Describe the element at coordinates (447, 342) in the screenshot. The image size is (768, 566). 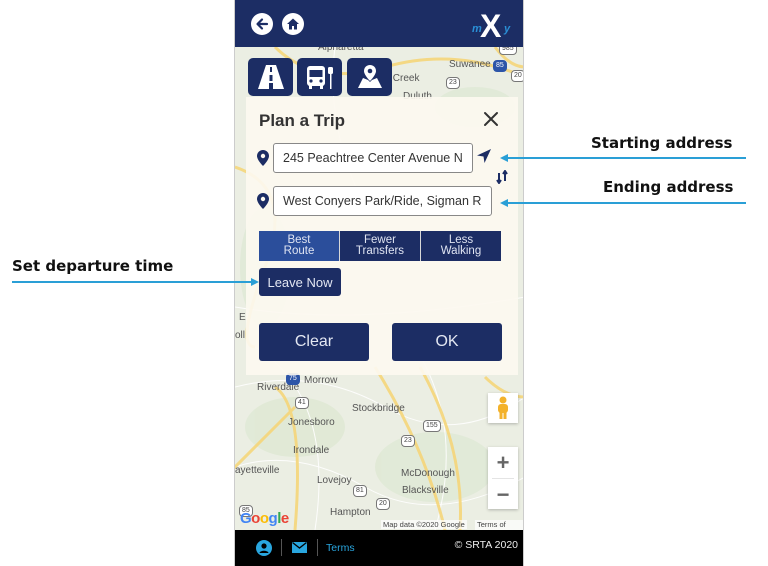
I see `ok-button: OK` at that location.